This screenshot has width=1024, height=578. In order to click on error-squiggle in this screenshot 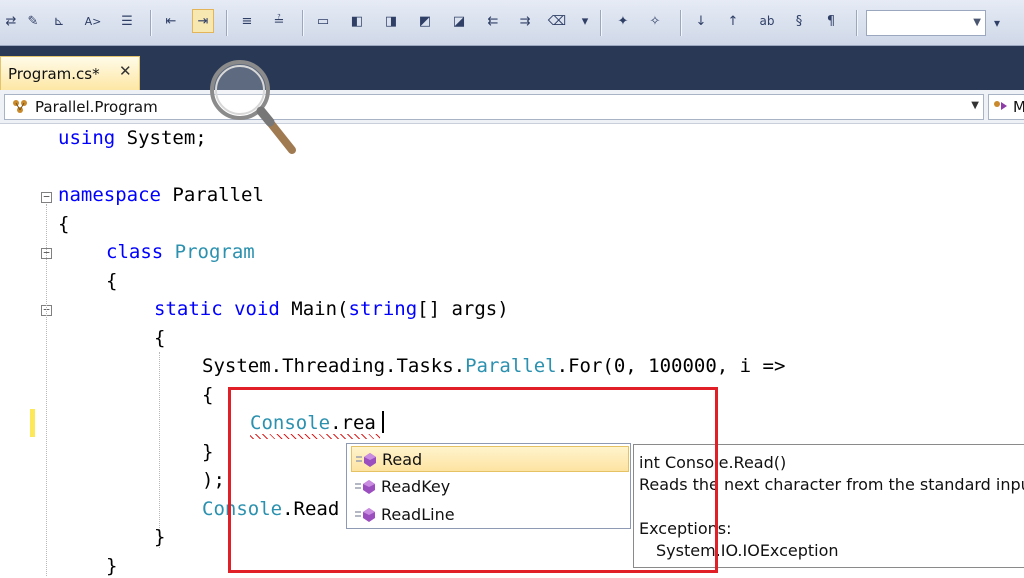, I will do `click(315, 436)`.